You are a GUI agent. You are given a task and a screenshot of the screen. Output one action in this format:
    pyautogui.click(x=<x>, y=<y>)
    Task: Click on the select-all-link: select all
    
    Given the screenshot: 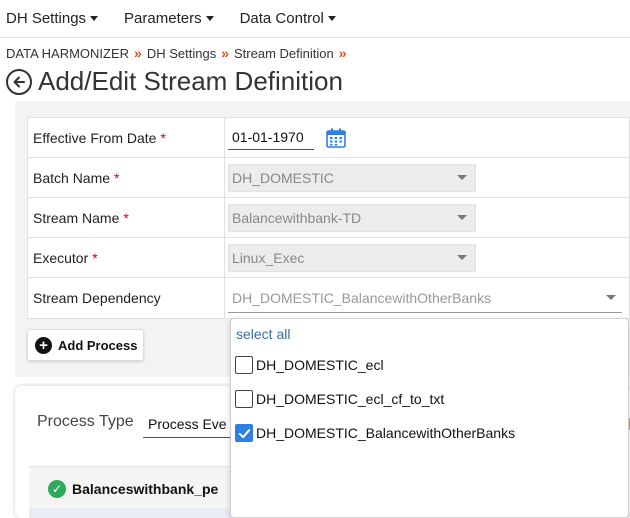 What is the action you would take?
    pyautogui.click(x=263, y=334)
    